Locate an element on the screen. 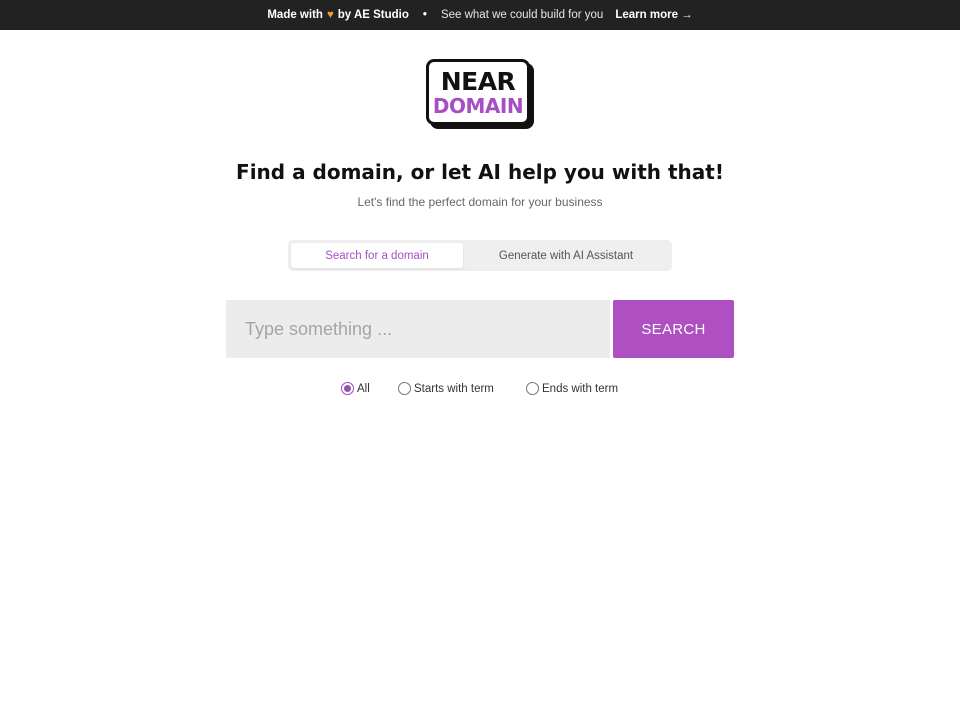 Image resolution: width=960 pixels, height=720 pixels. banner-made-with: Made with is located at coordinates (295, 15).